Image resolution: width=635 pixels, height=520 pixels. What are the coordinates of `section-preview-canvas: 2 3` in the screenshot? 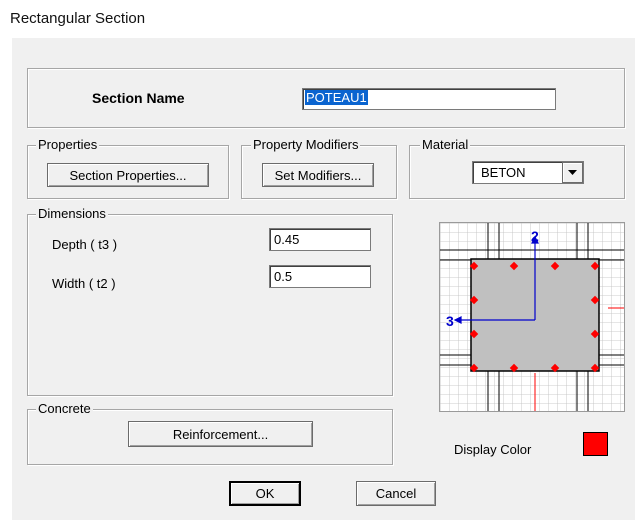 It's located at (532, 317).